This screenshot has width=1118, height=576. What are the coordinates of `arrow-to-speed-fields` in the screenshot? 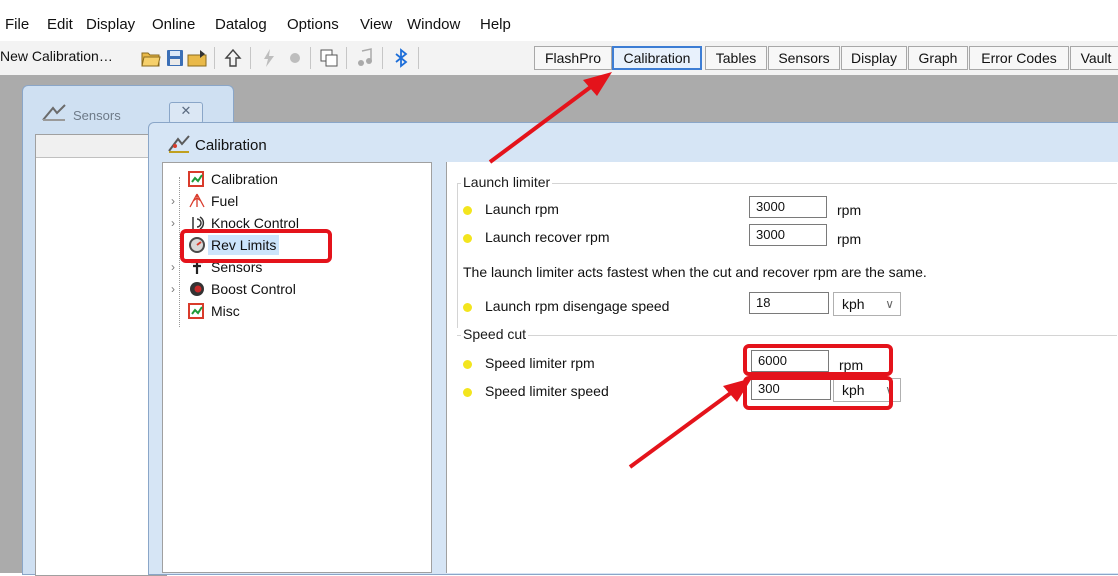 It's located at (681, 429).